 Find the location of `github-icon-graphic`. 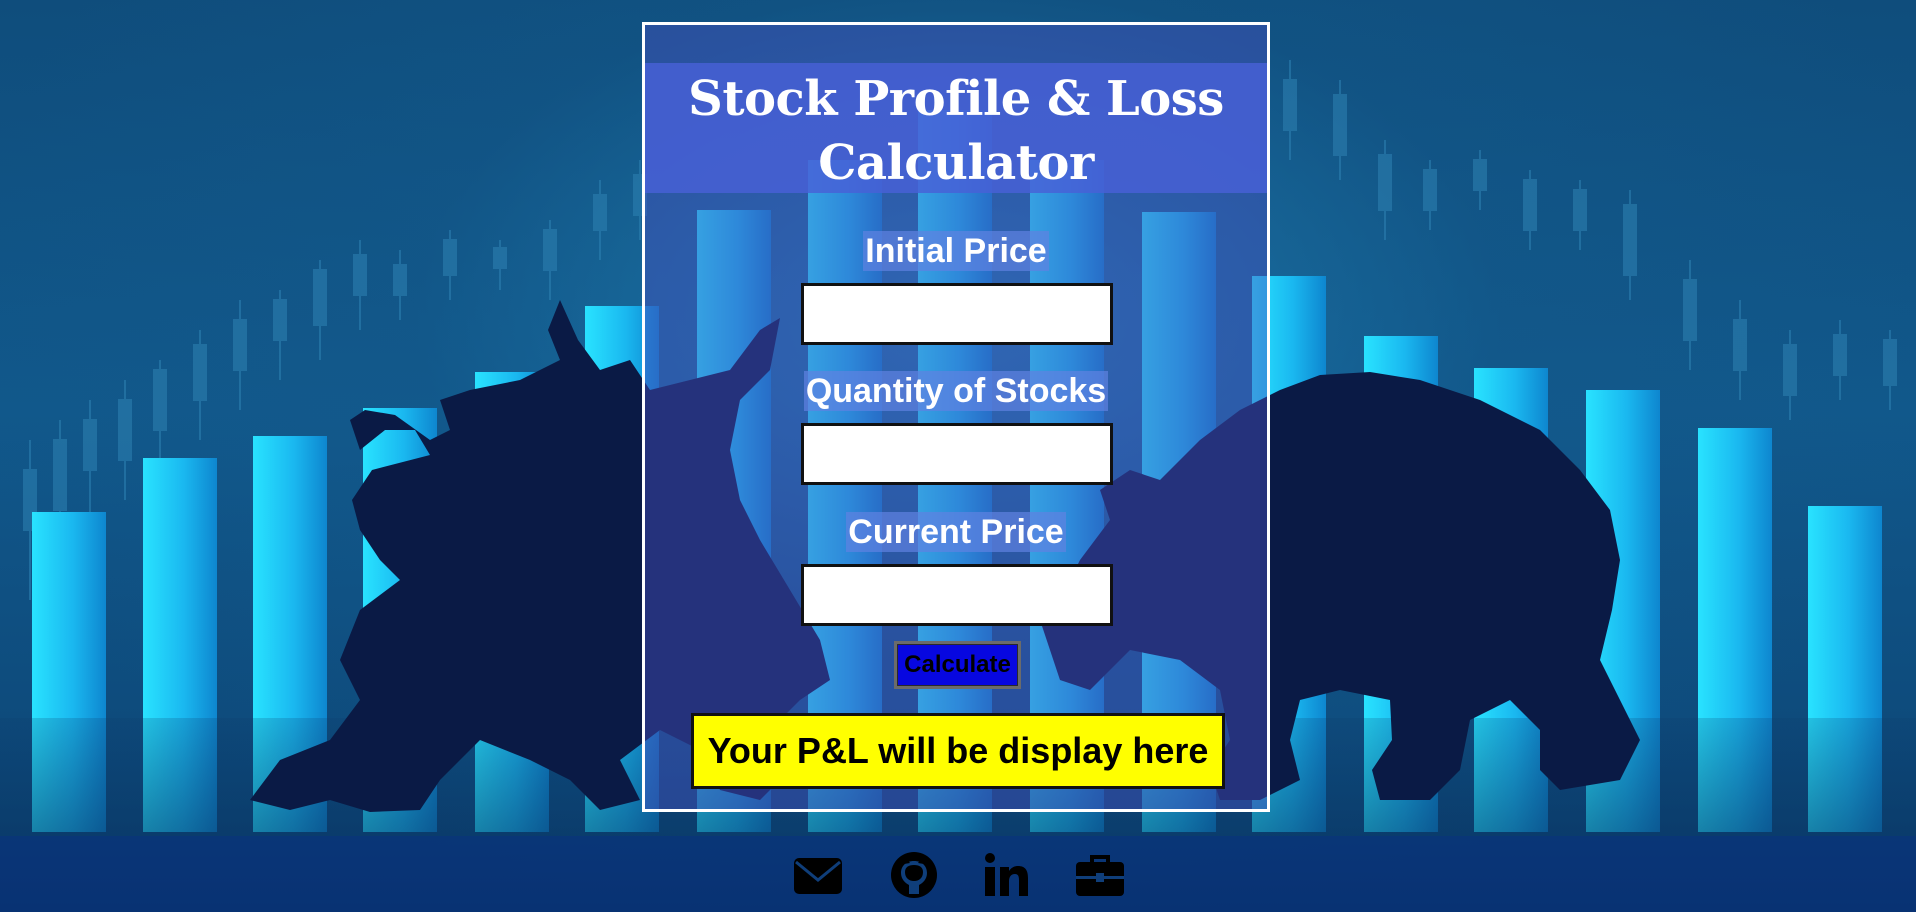

github-icon-graphic is located at coordinates (914, 875).